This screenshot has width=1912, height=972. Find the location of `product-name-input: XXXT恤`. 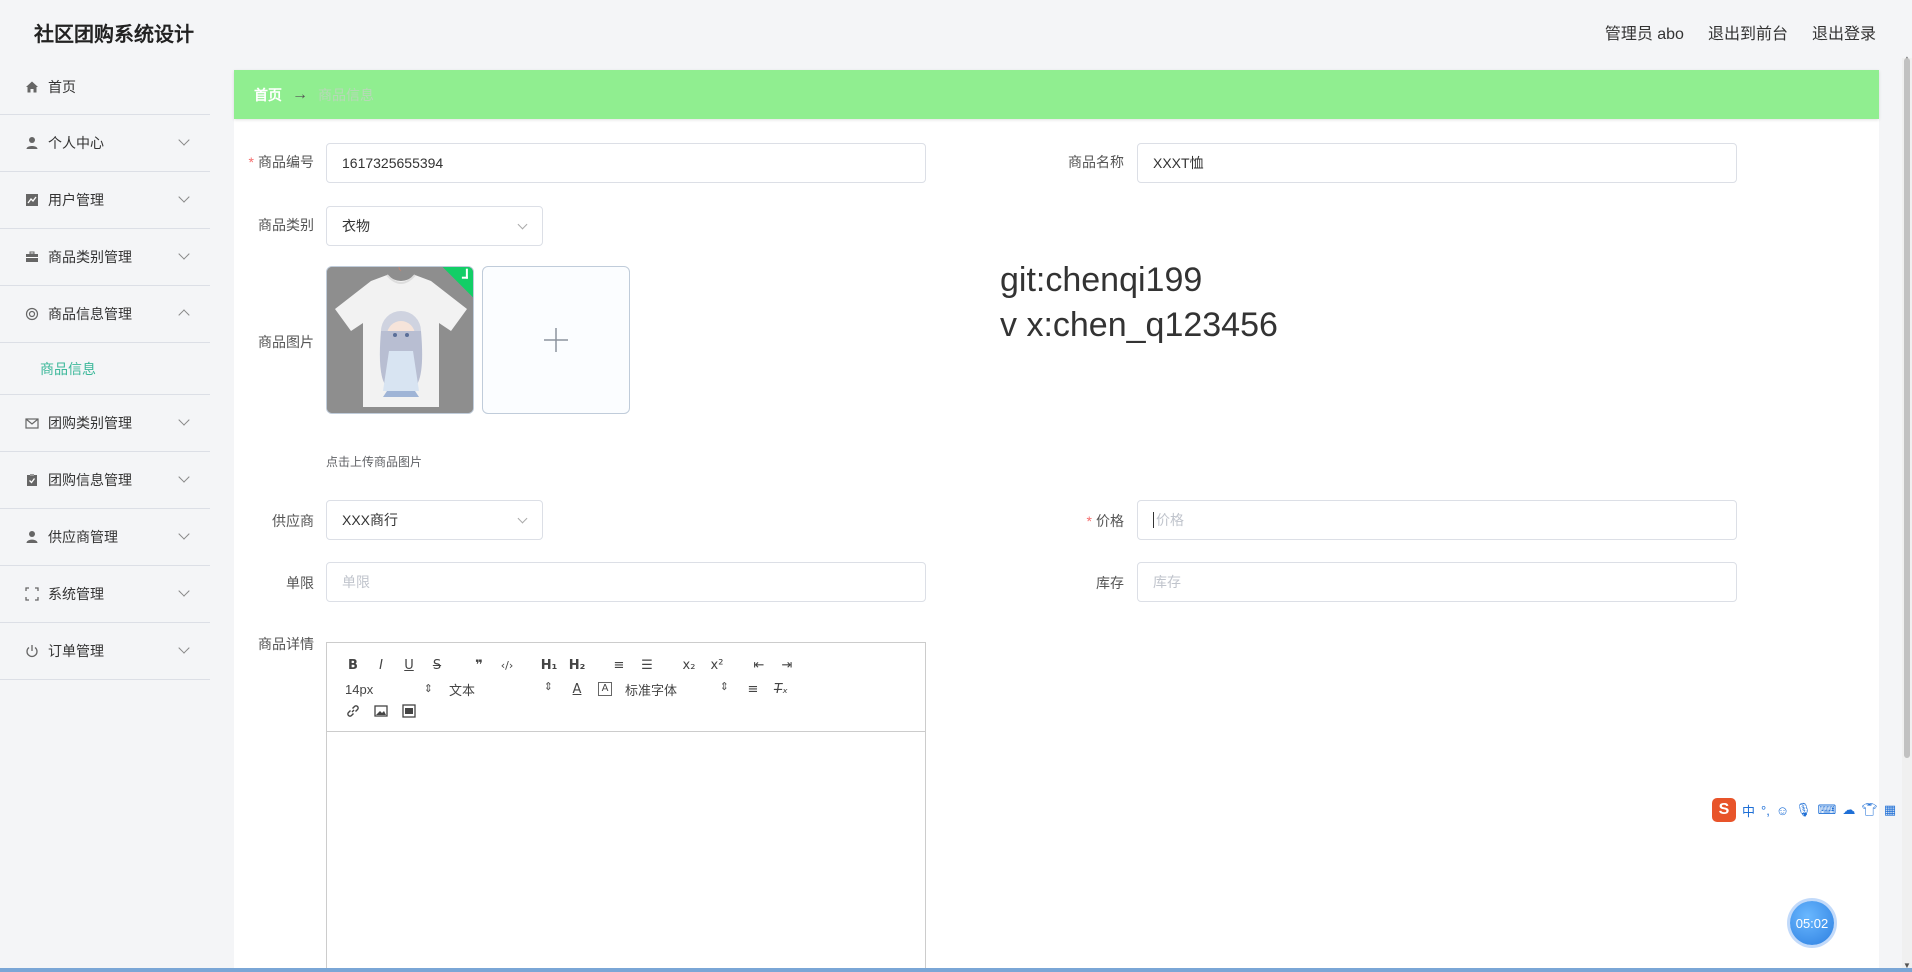

product-name-input: XXXT恤 is located at coordinates (1437, 163).